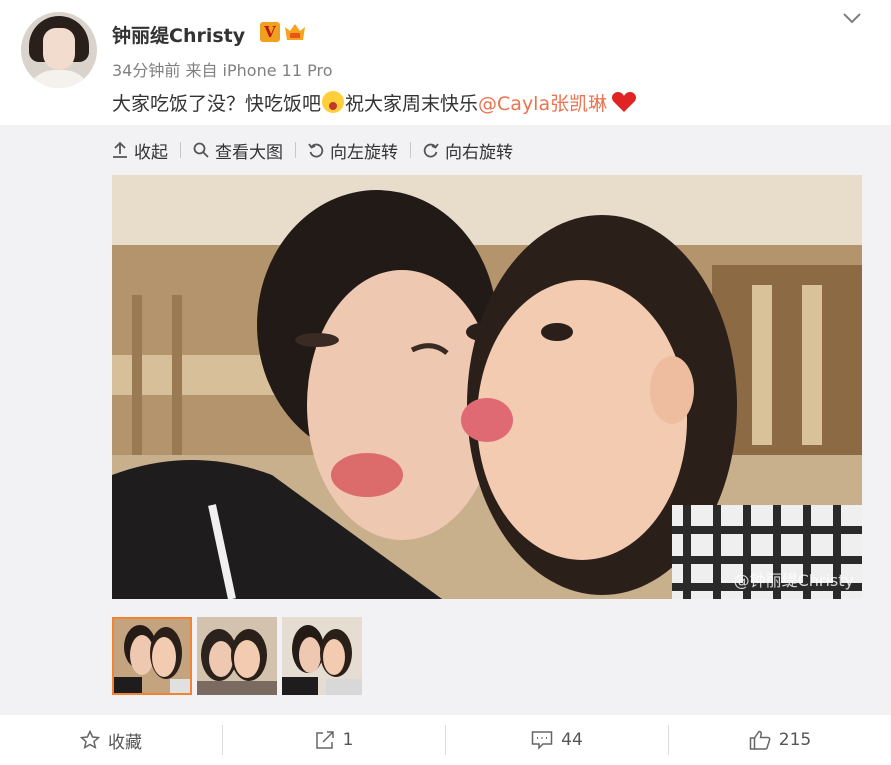  I want to click on post-source: 来自 iPhone 11 Pro, so click(259, 70).